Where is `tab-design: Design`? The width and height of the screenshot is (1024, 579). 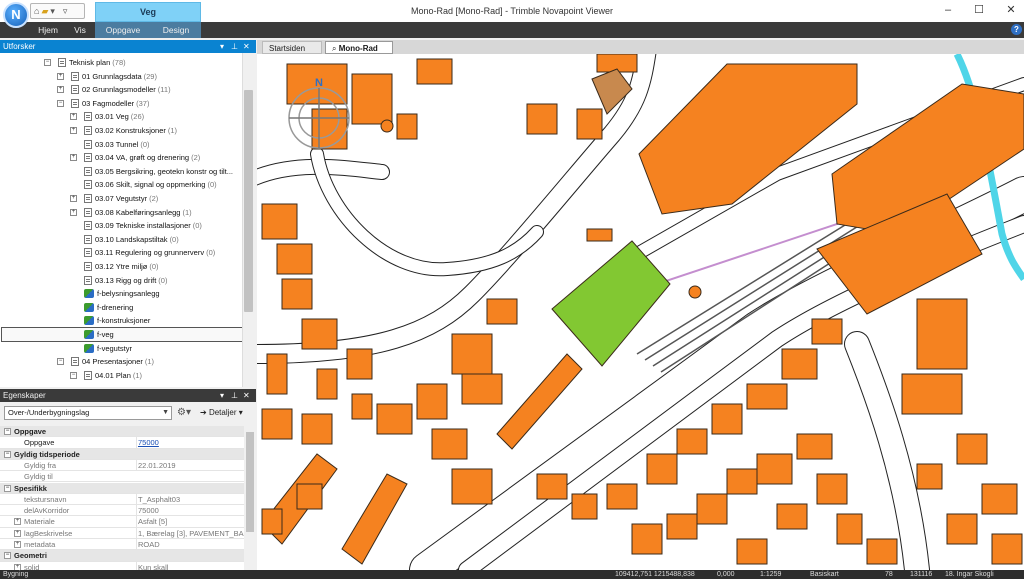
tab-design: Design is located at coordinates (176, 30).